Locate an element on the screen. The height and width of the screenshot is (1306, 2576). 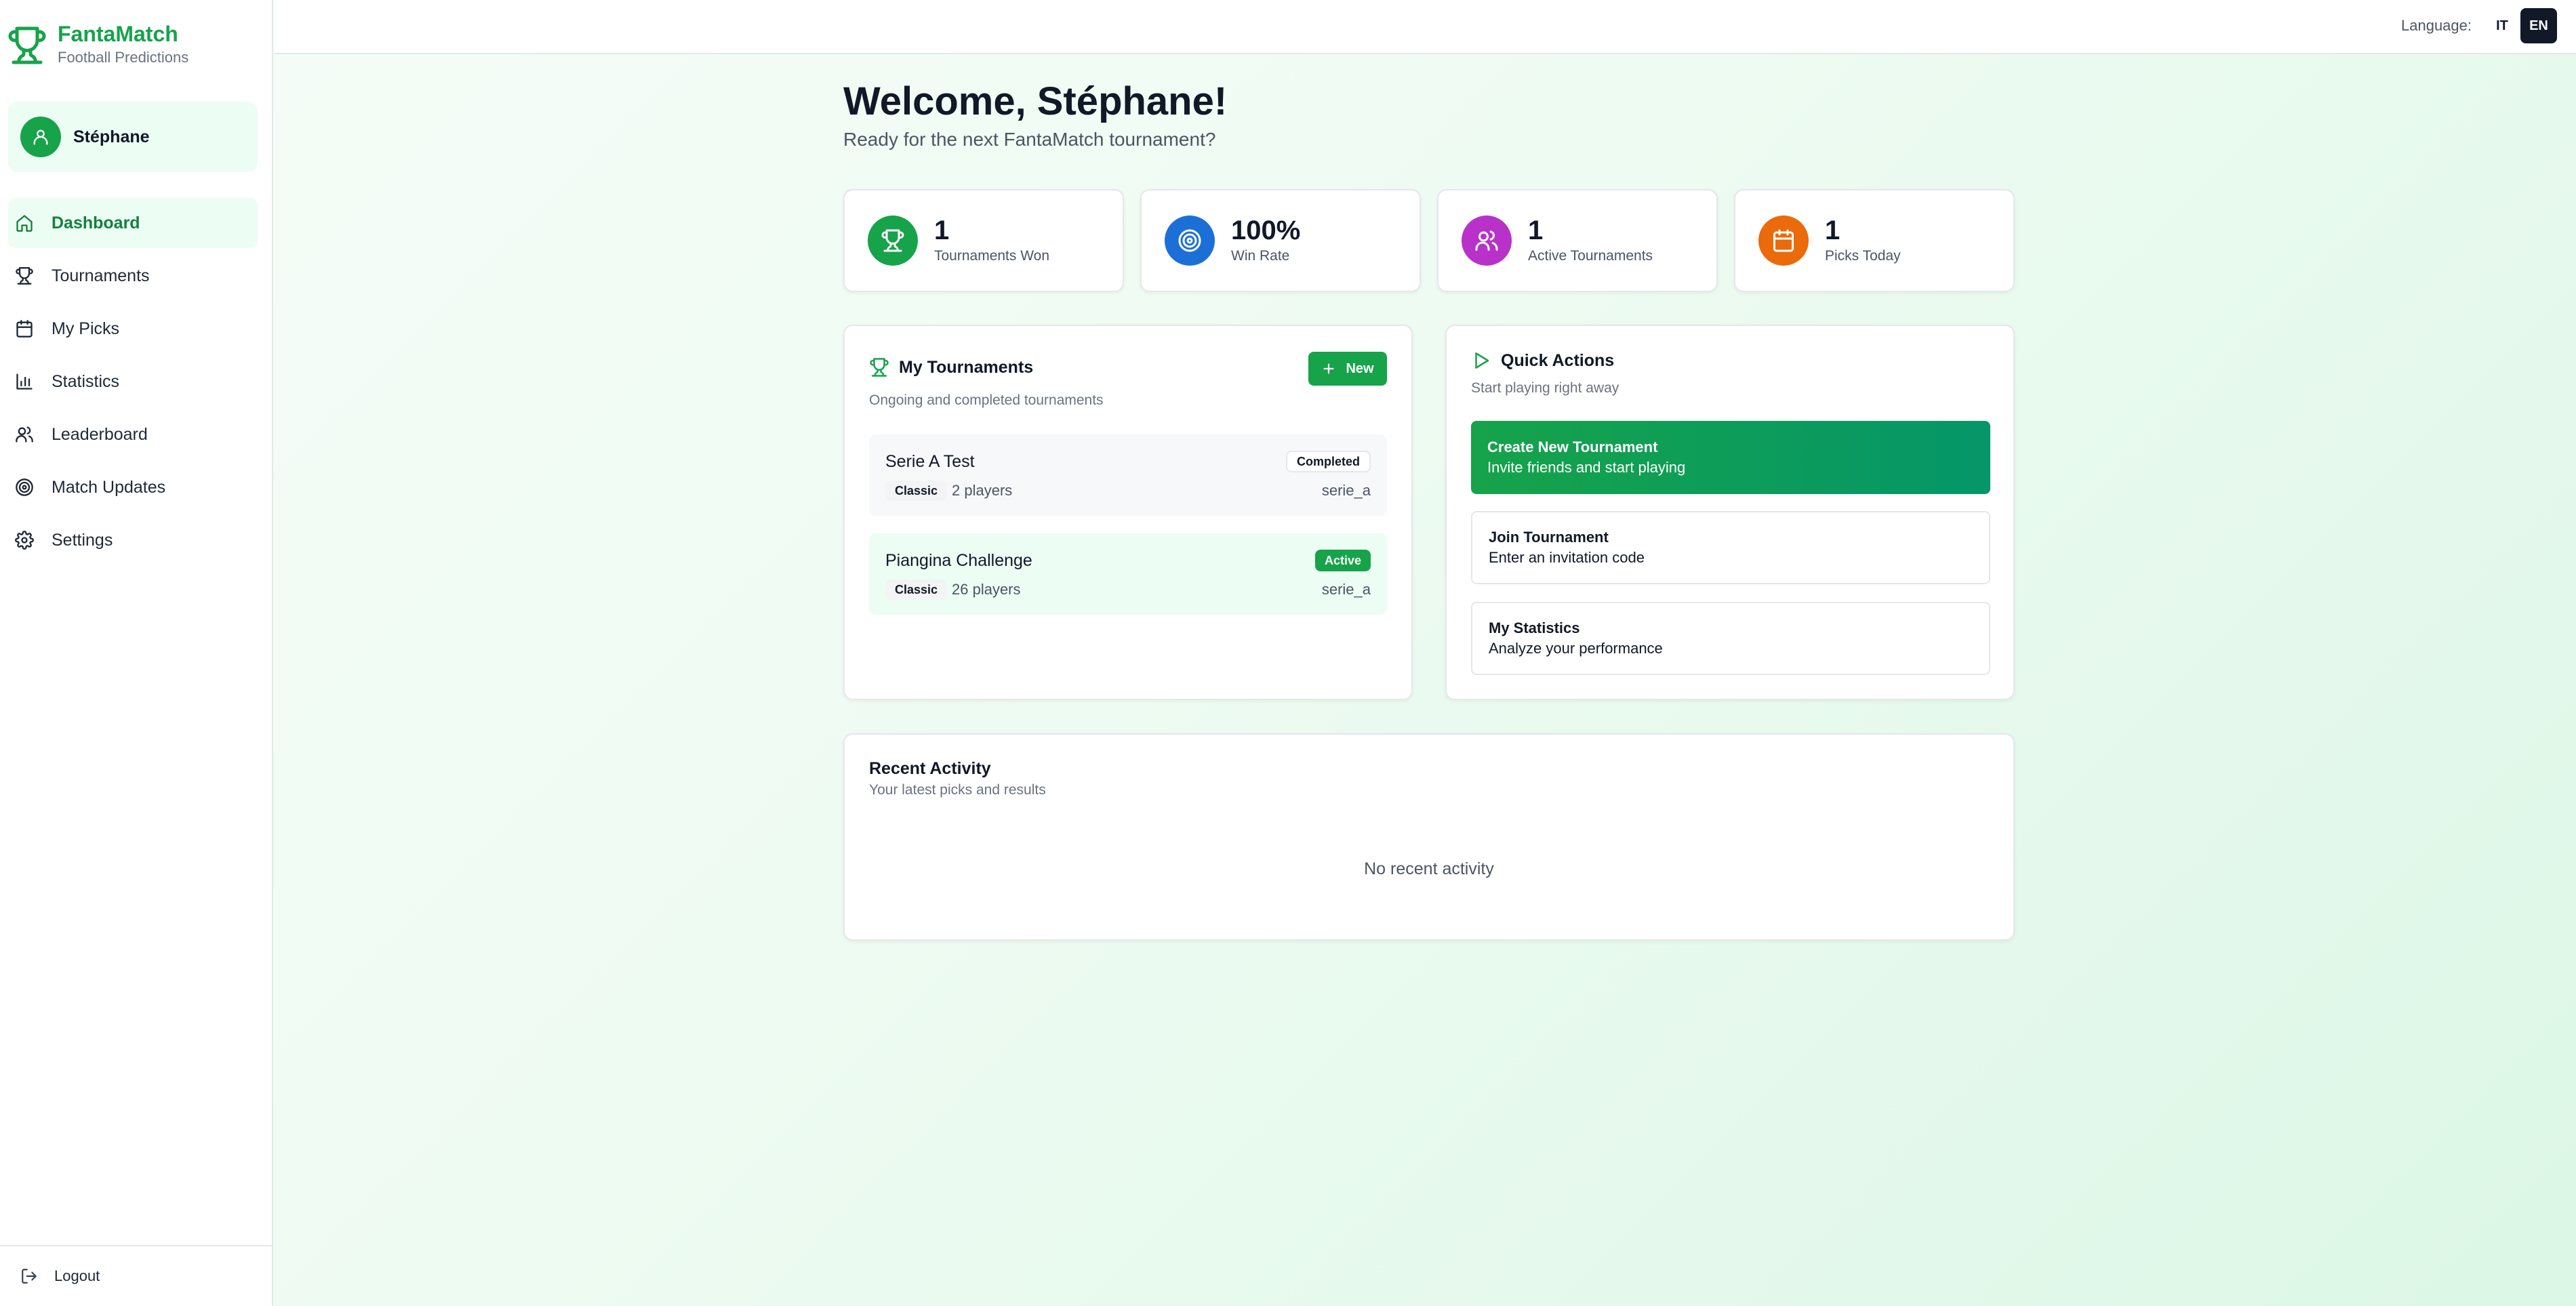
card-subtitle: Start playing right away is located at coordinates (1545, 388).